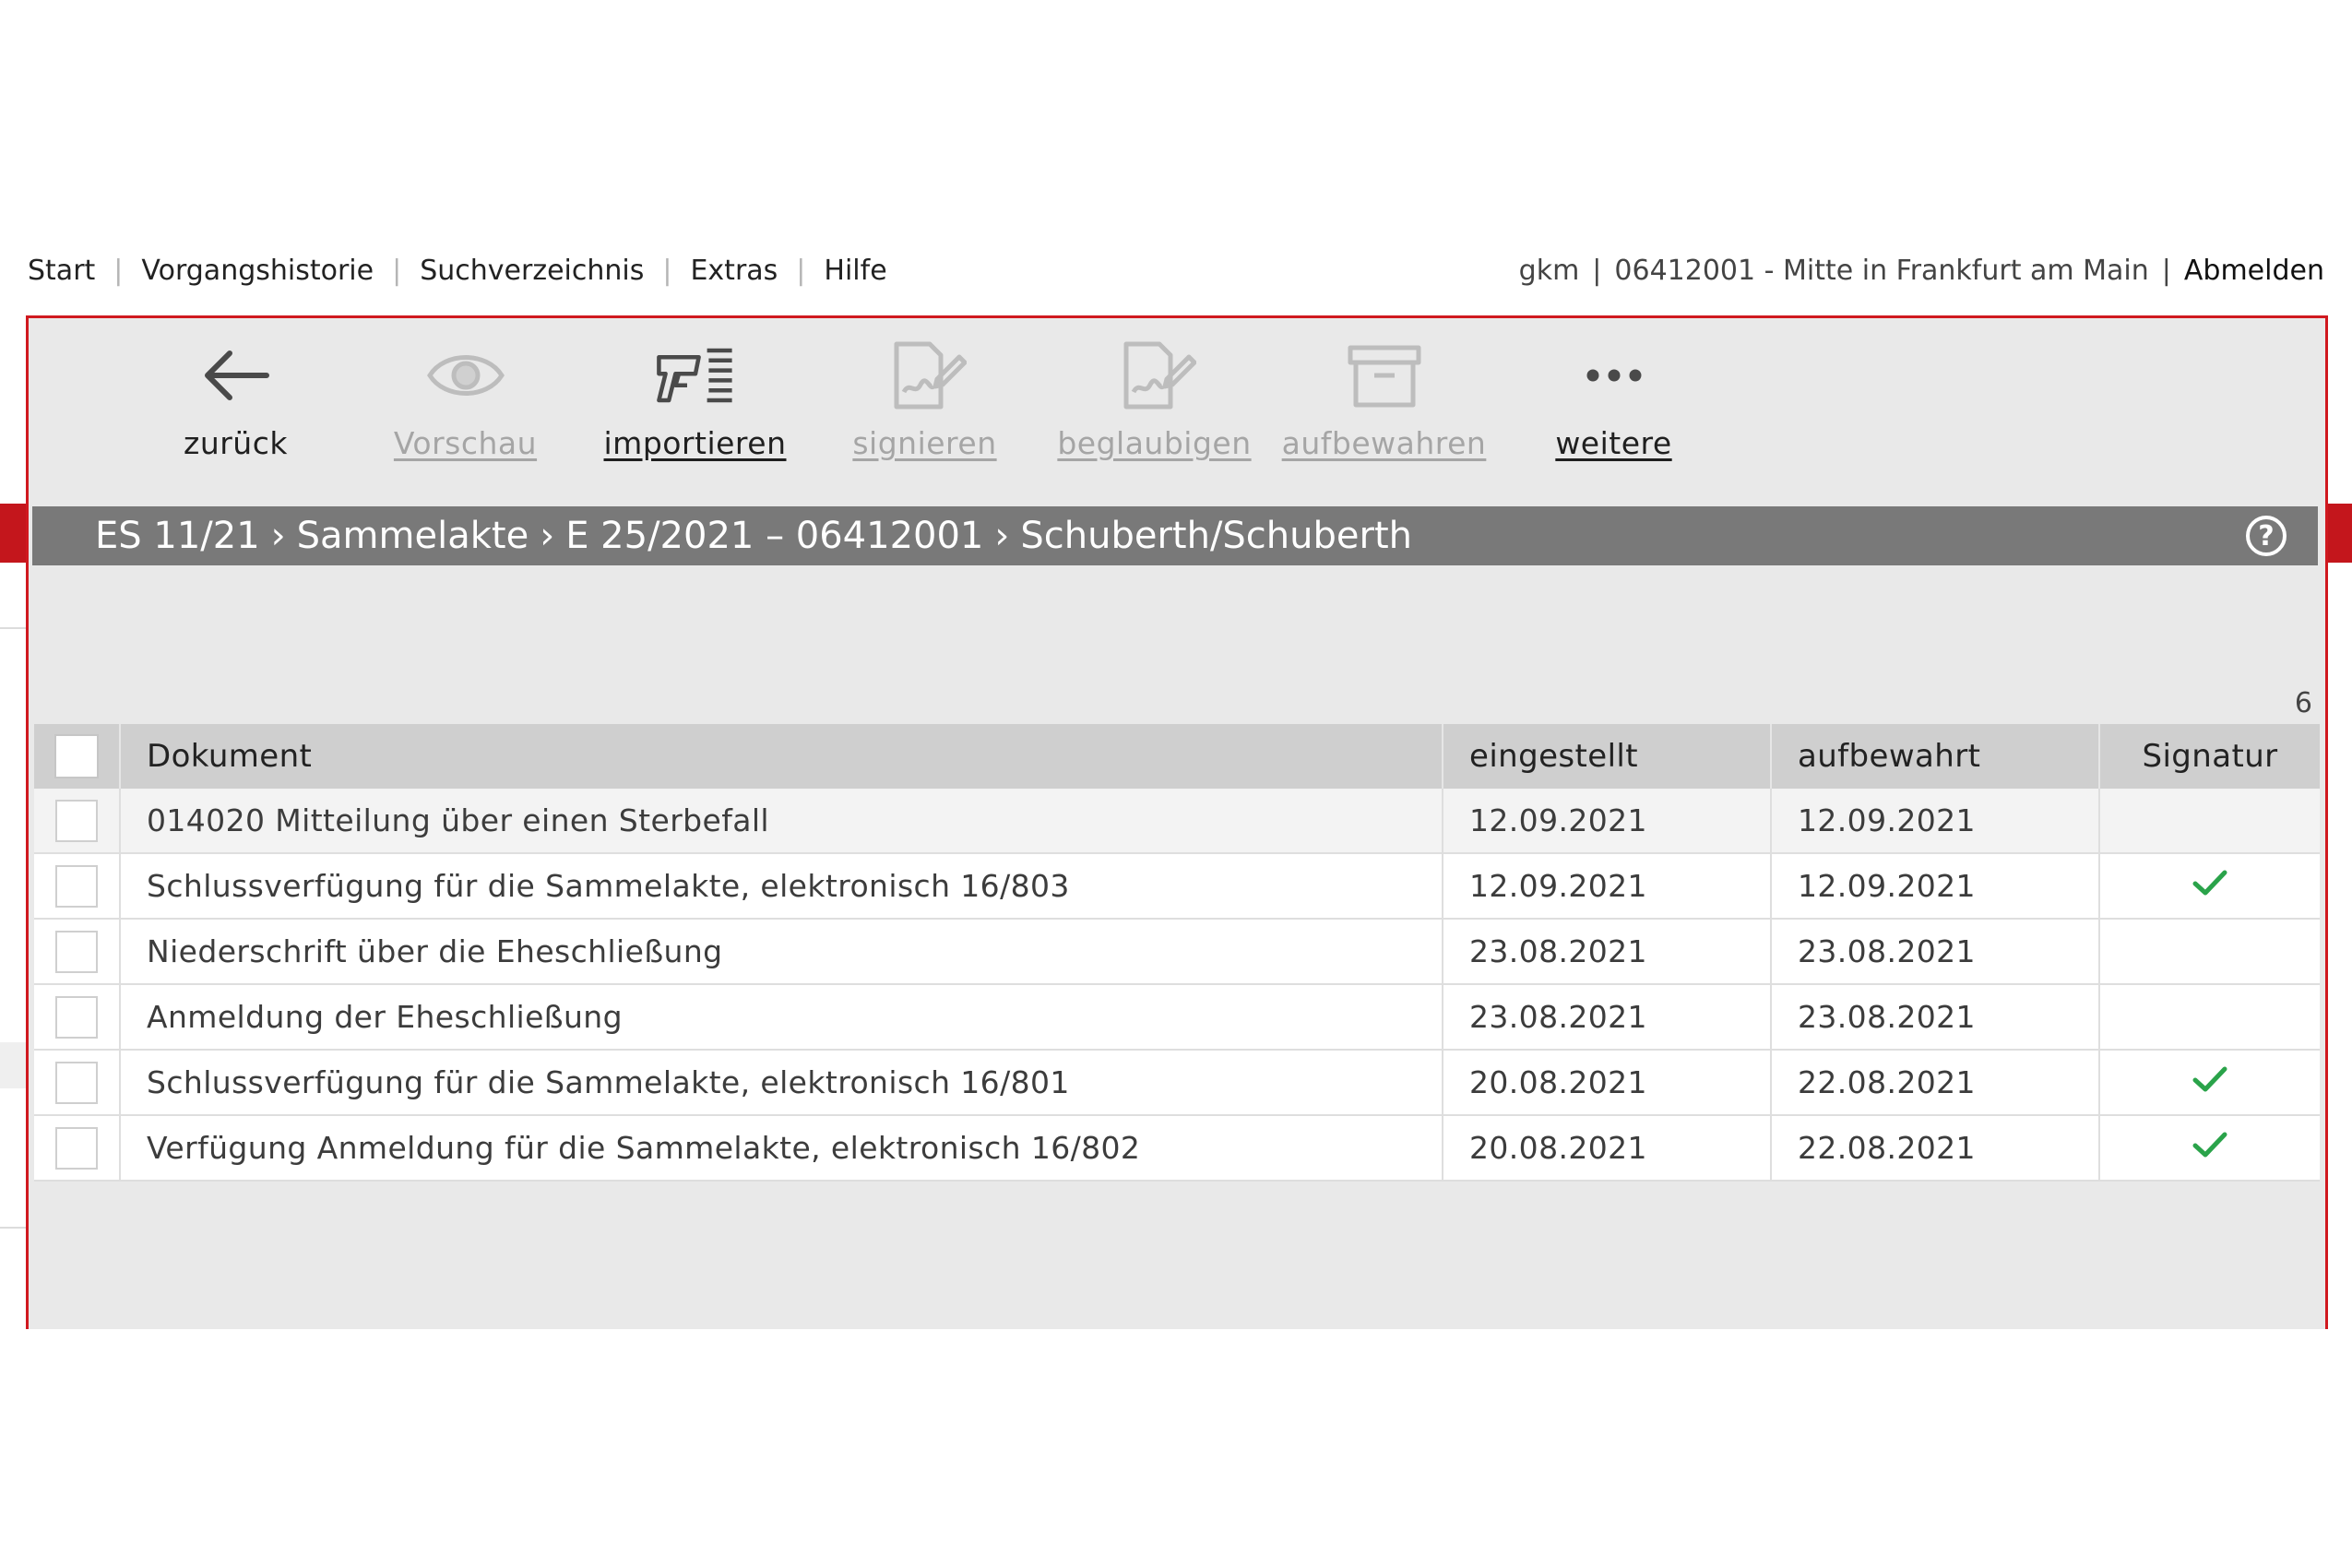 This screenshot has width=2352, height=1568. What do you see at coordinates (2254, 271) in the screenshot?
I see `logout-link: Abmelden` at bounding box center [2254, 271].